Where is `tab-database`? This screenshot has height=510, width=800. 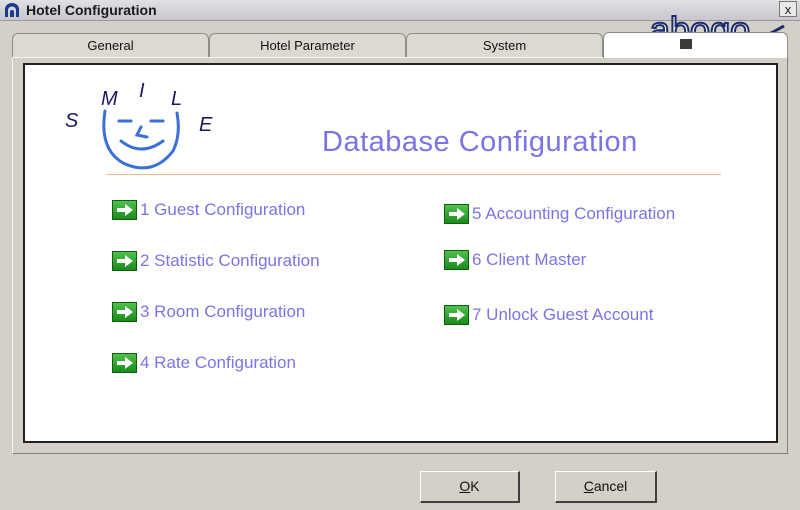
tab-database is located at coordinates (695, 45).